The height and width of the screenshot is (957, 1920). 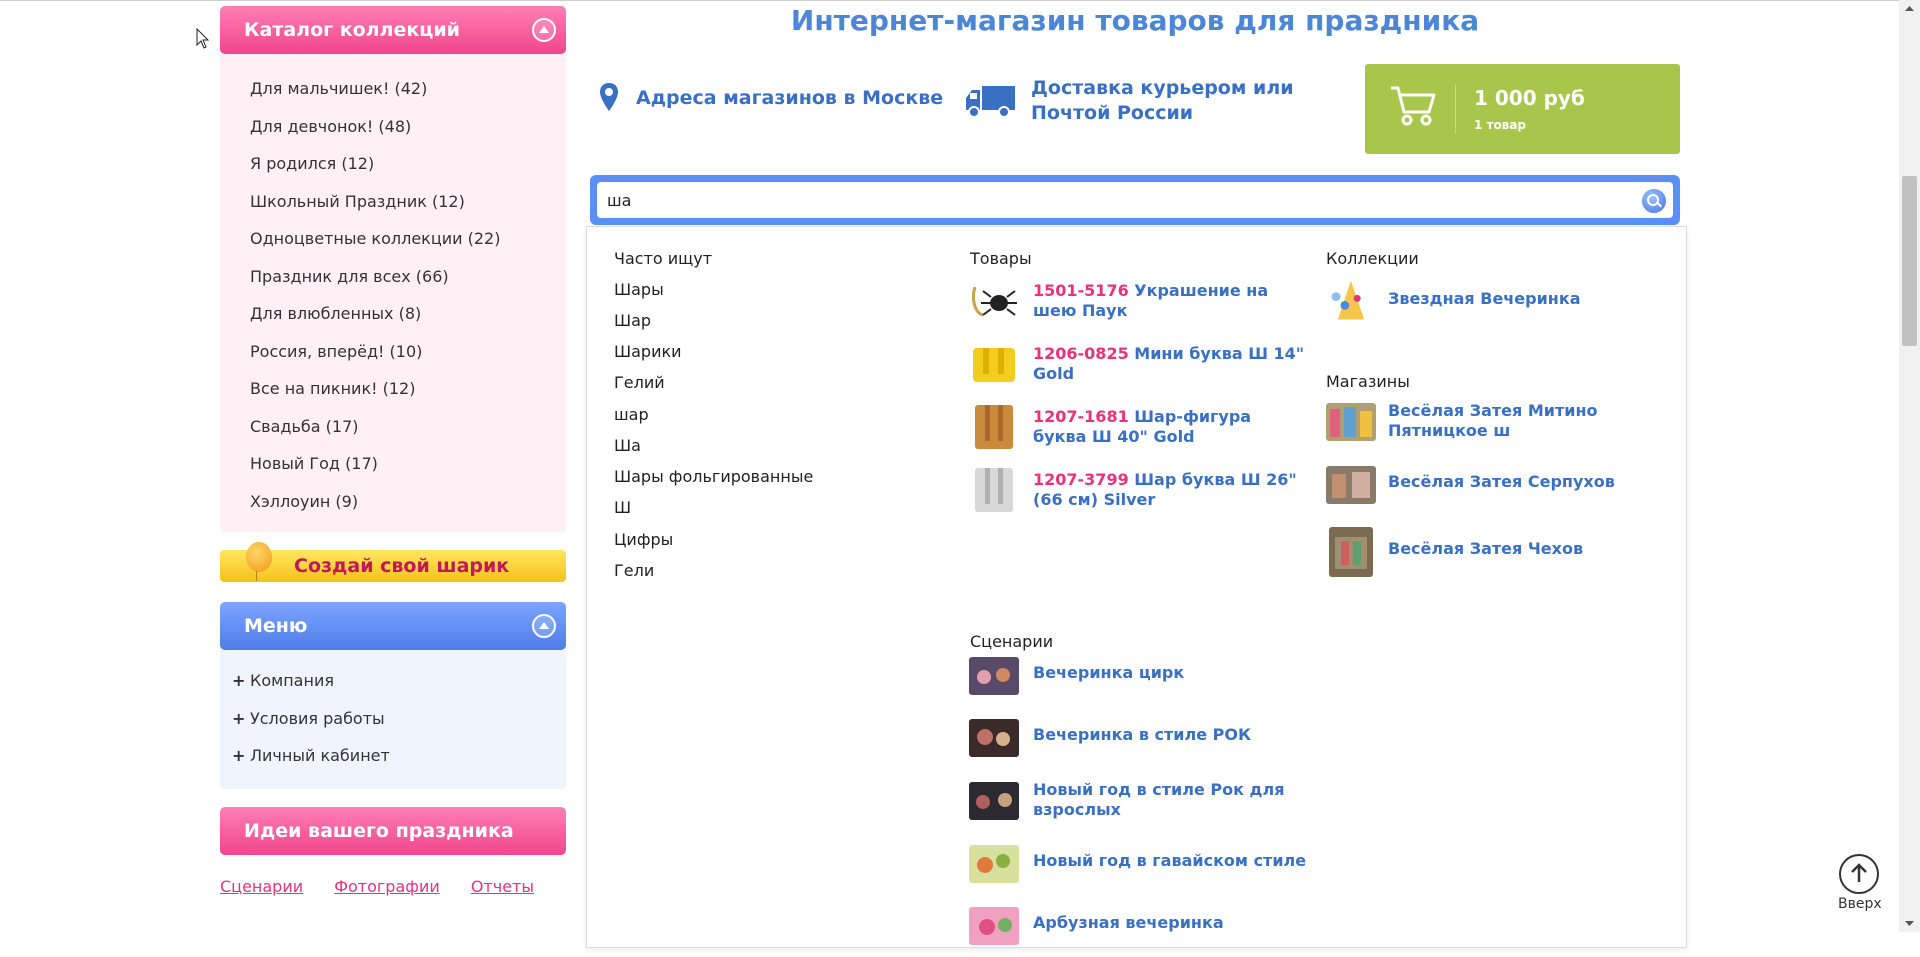 I want to click on truck-icon, so click(x=990, y=102).